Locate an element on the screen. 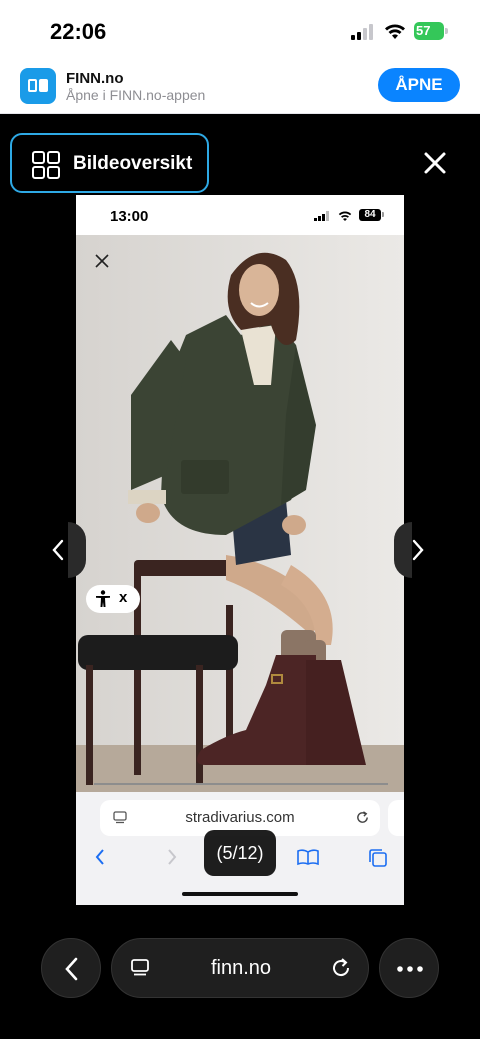 This screenshot has height=1039, width=480. finn-app-icon is located at coordinates (38, 86).